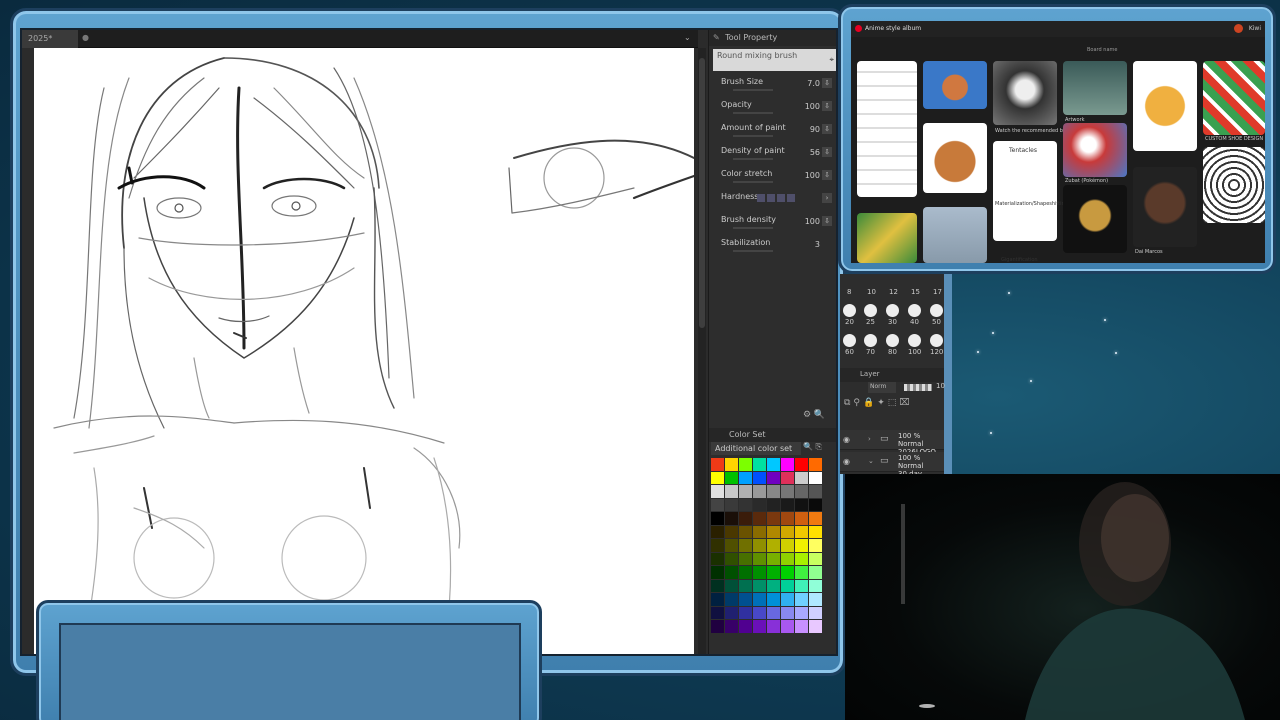 This screenshot has width=1280, height=720. I want to click on blend-mode-dropdown: Norm, so click(882, 387).